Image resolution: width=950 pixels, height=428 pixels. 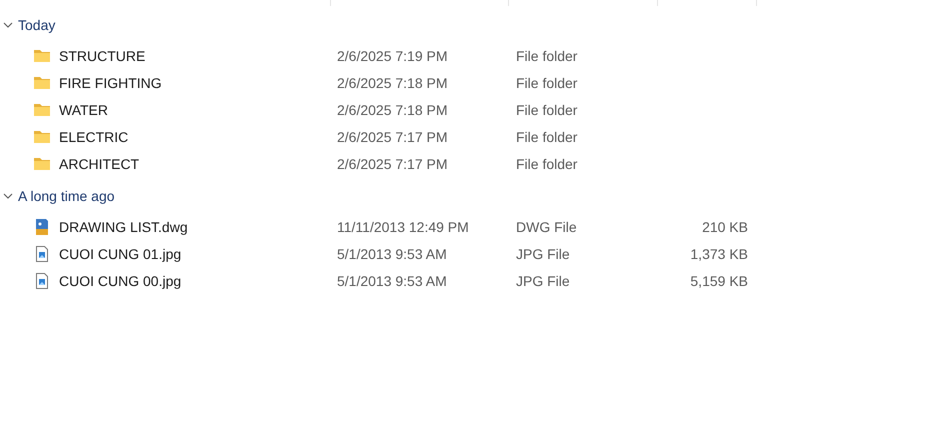 I want to click on date-modified: 11/11/2013 12:49 PM, so click(x=403, y=226).